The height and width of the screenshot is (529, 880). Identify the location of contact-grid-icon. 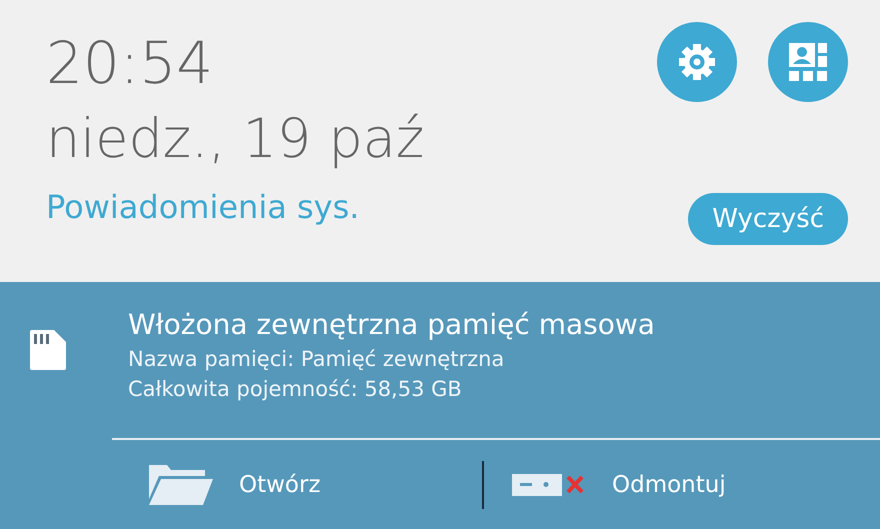
(808, 62).